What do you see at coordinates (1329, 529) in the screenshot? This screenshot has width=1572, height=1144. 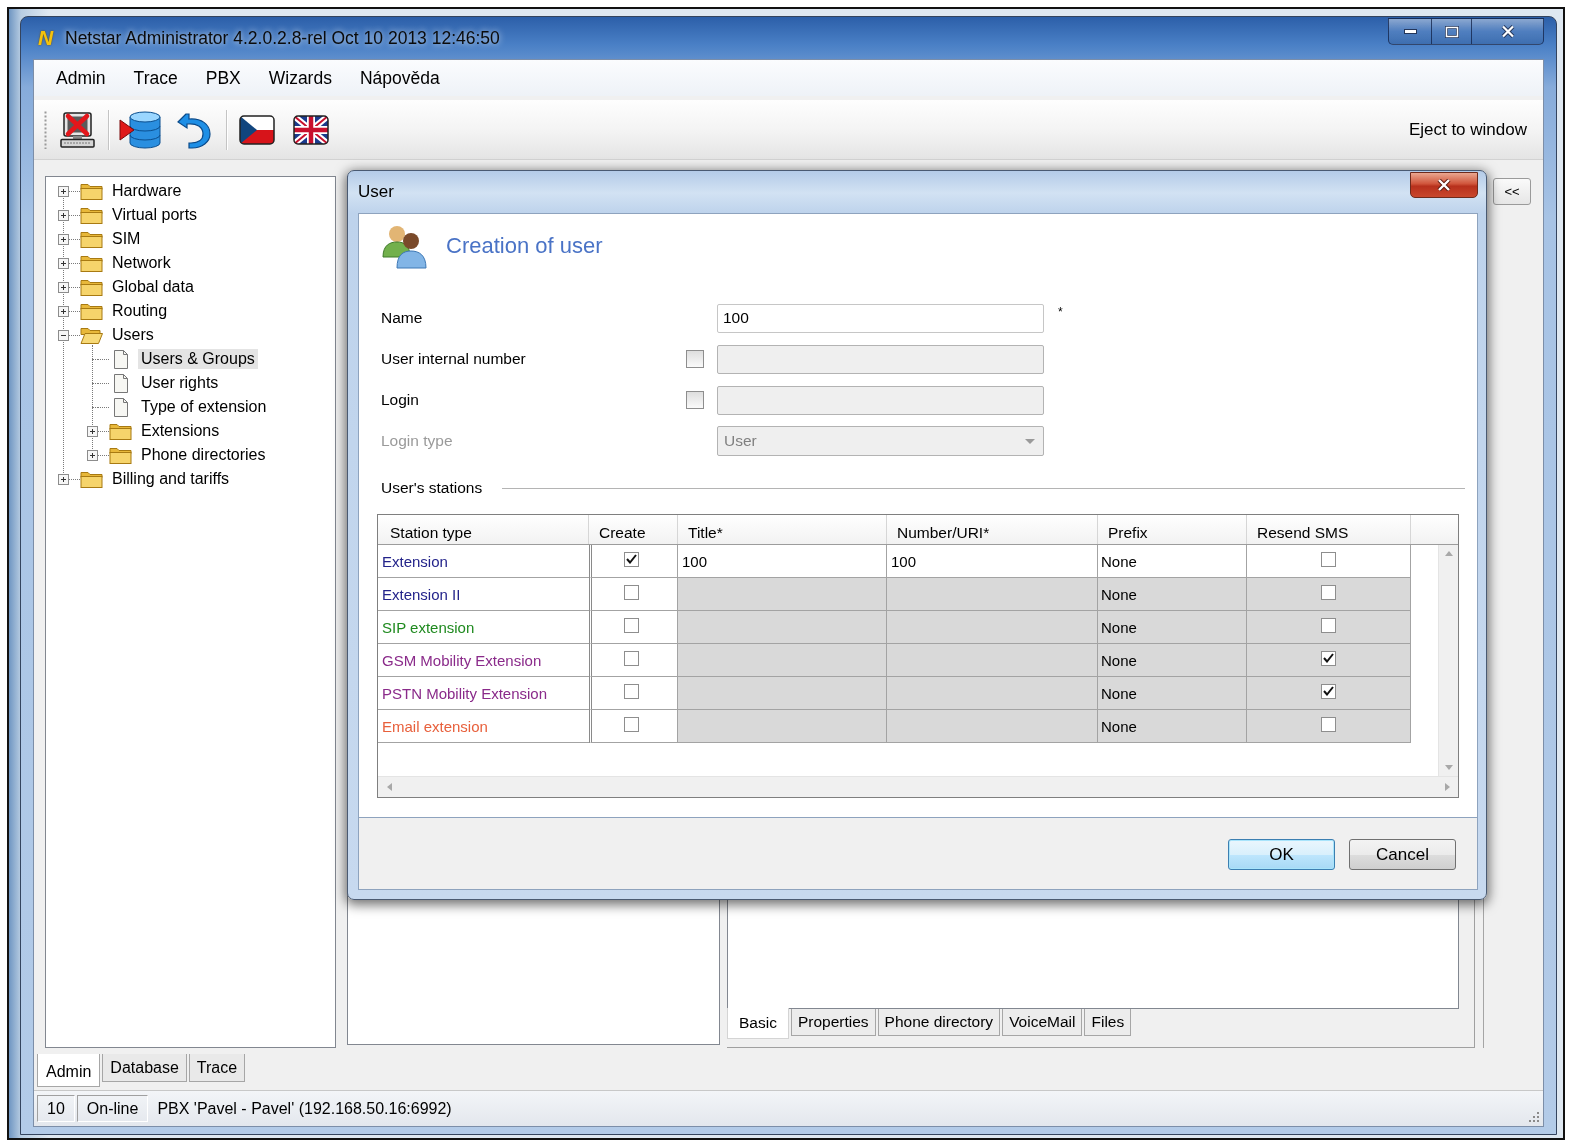 I see `column-header: Resend SMS` at bounding box center [1329, 529].